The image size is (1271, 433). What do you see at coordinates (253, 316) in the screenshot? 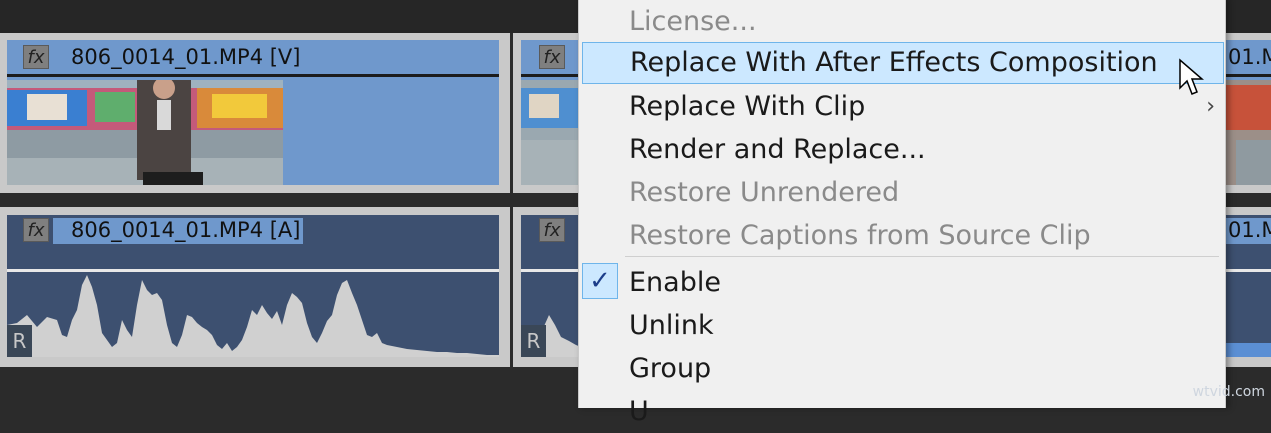
I see `audio-waveform` at bounding box center [253, 316].